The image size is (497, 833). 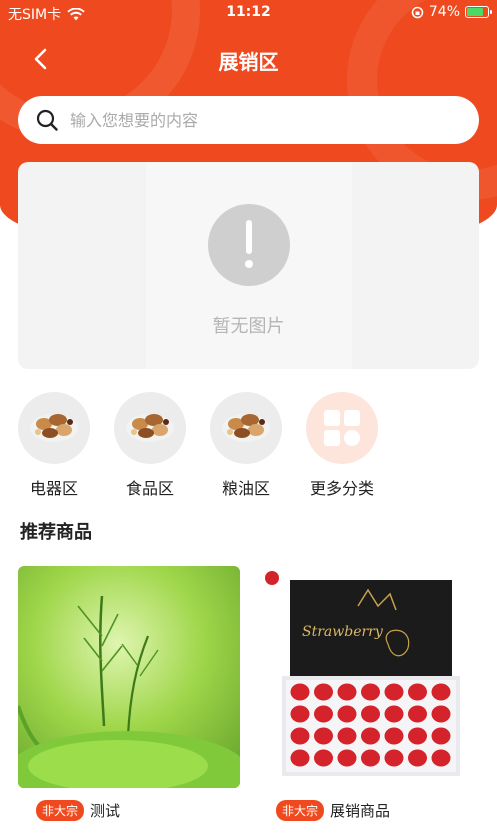 What do you see at coordinates (56, 532) in the screenshot?
I see `section-title: 推荐商品` at bounding box center [56, 532].